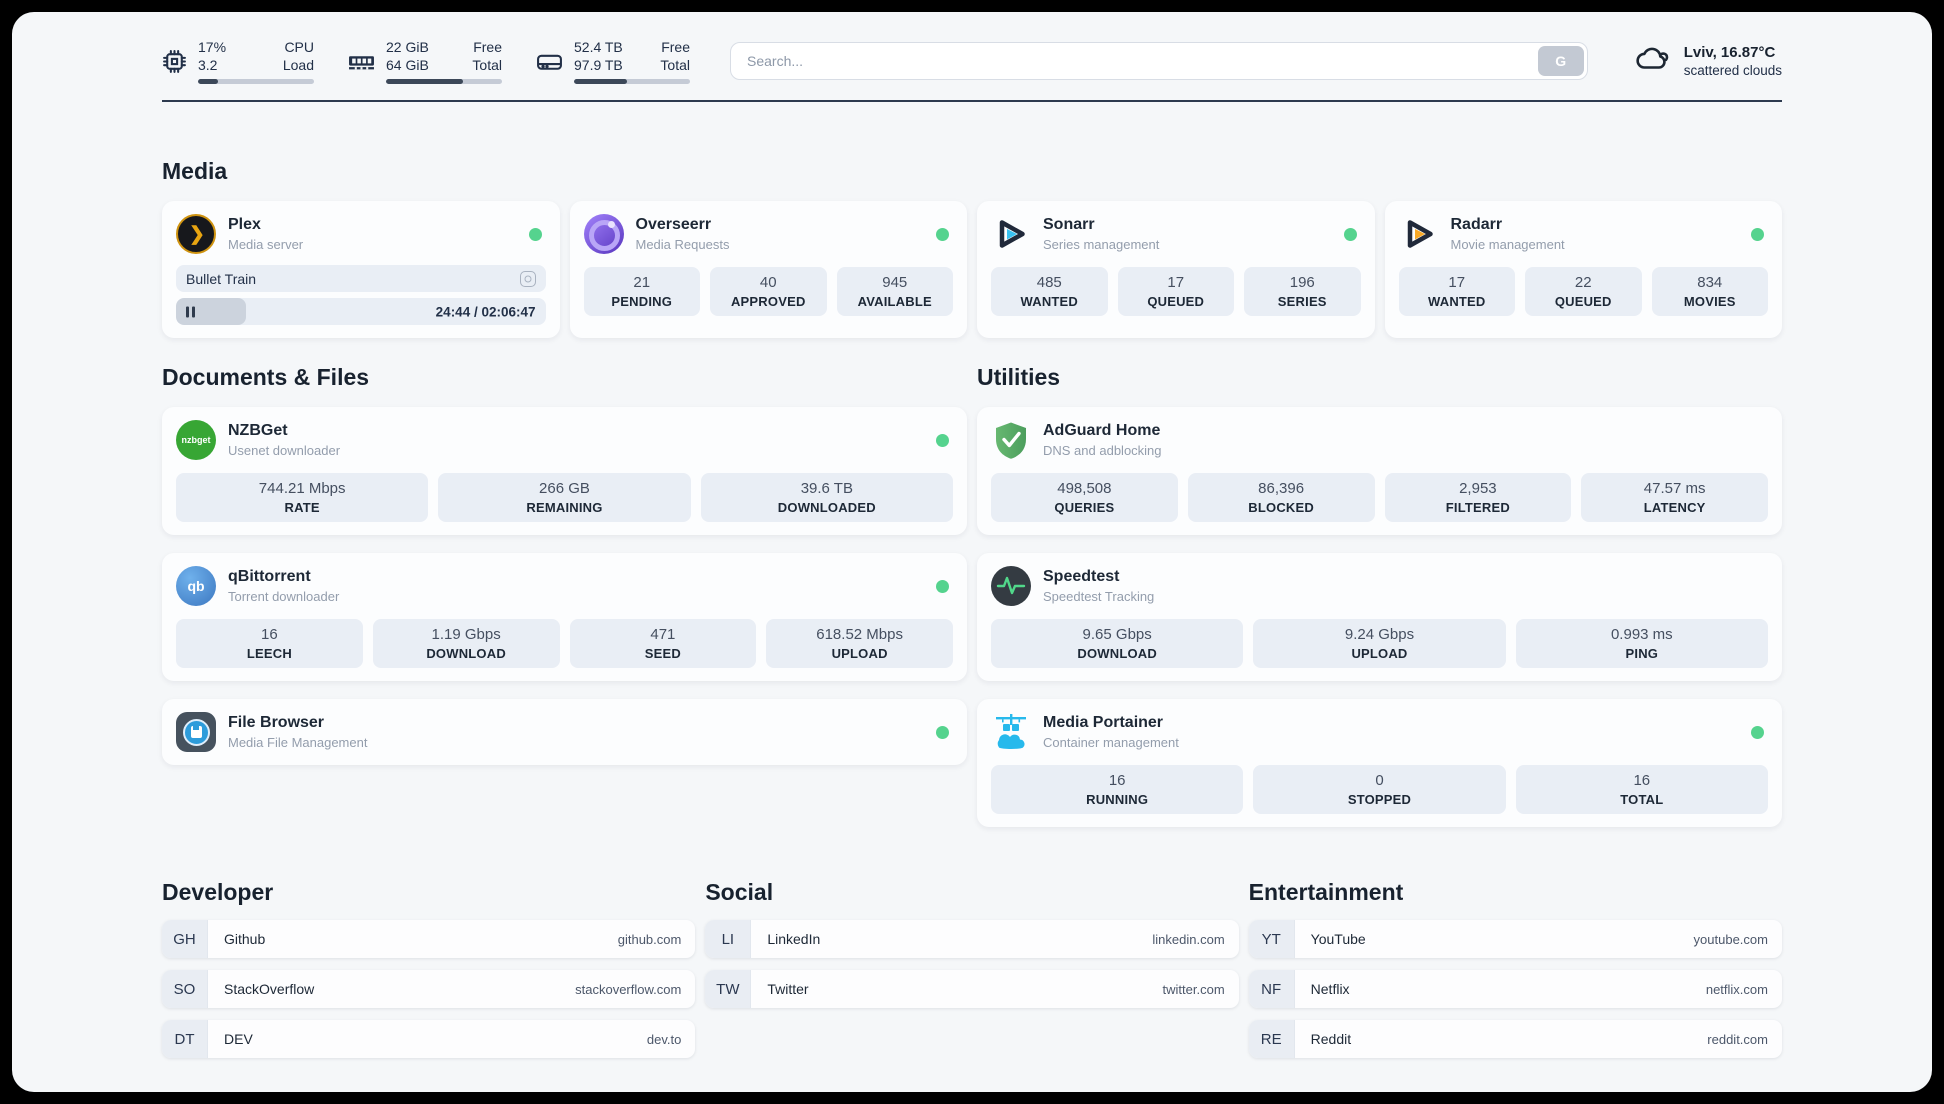 This screenshot has height=1104, width=1944. What do you see at coordinates (1011, 732) in the screenshot?
I see `portainer-icon` at bounding box center [1011, 732].